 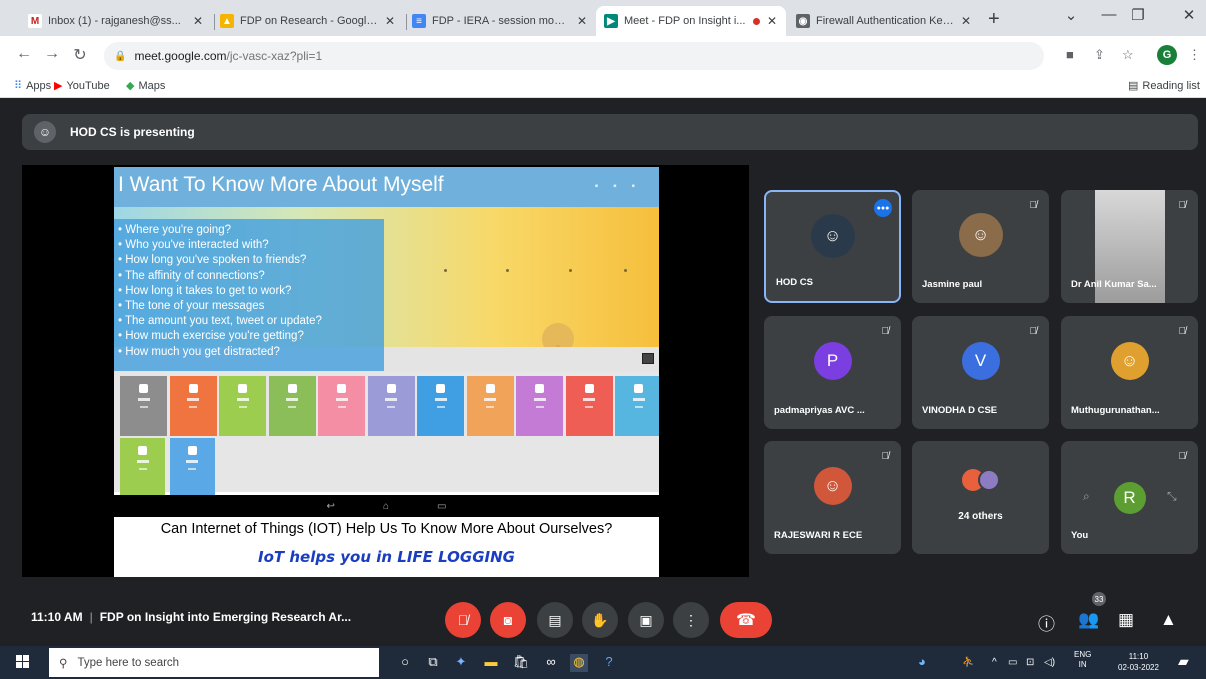 I want to click on globe-icon: ◉, so click(x=803, y=21).